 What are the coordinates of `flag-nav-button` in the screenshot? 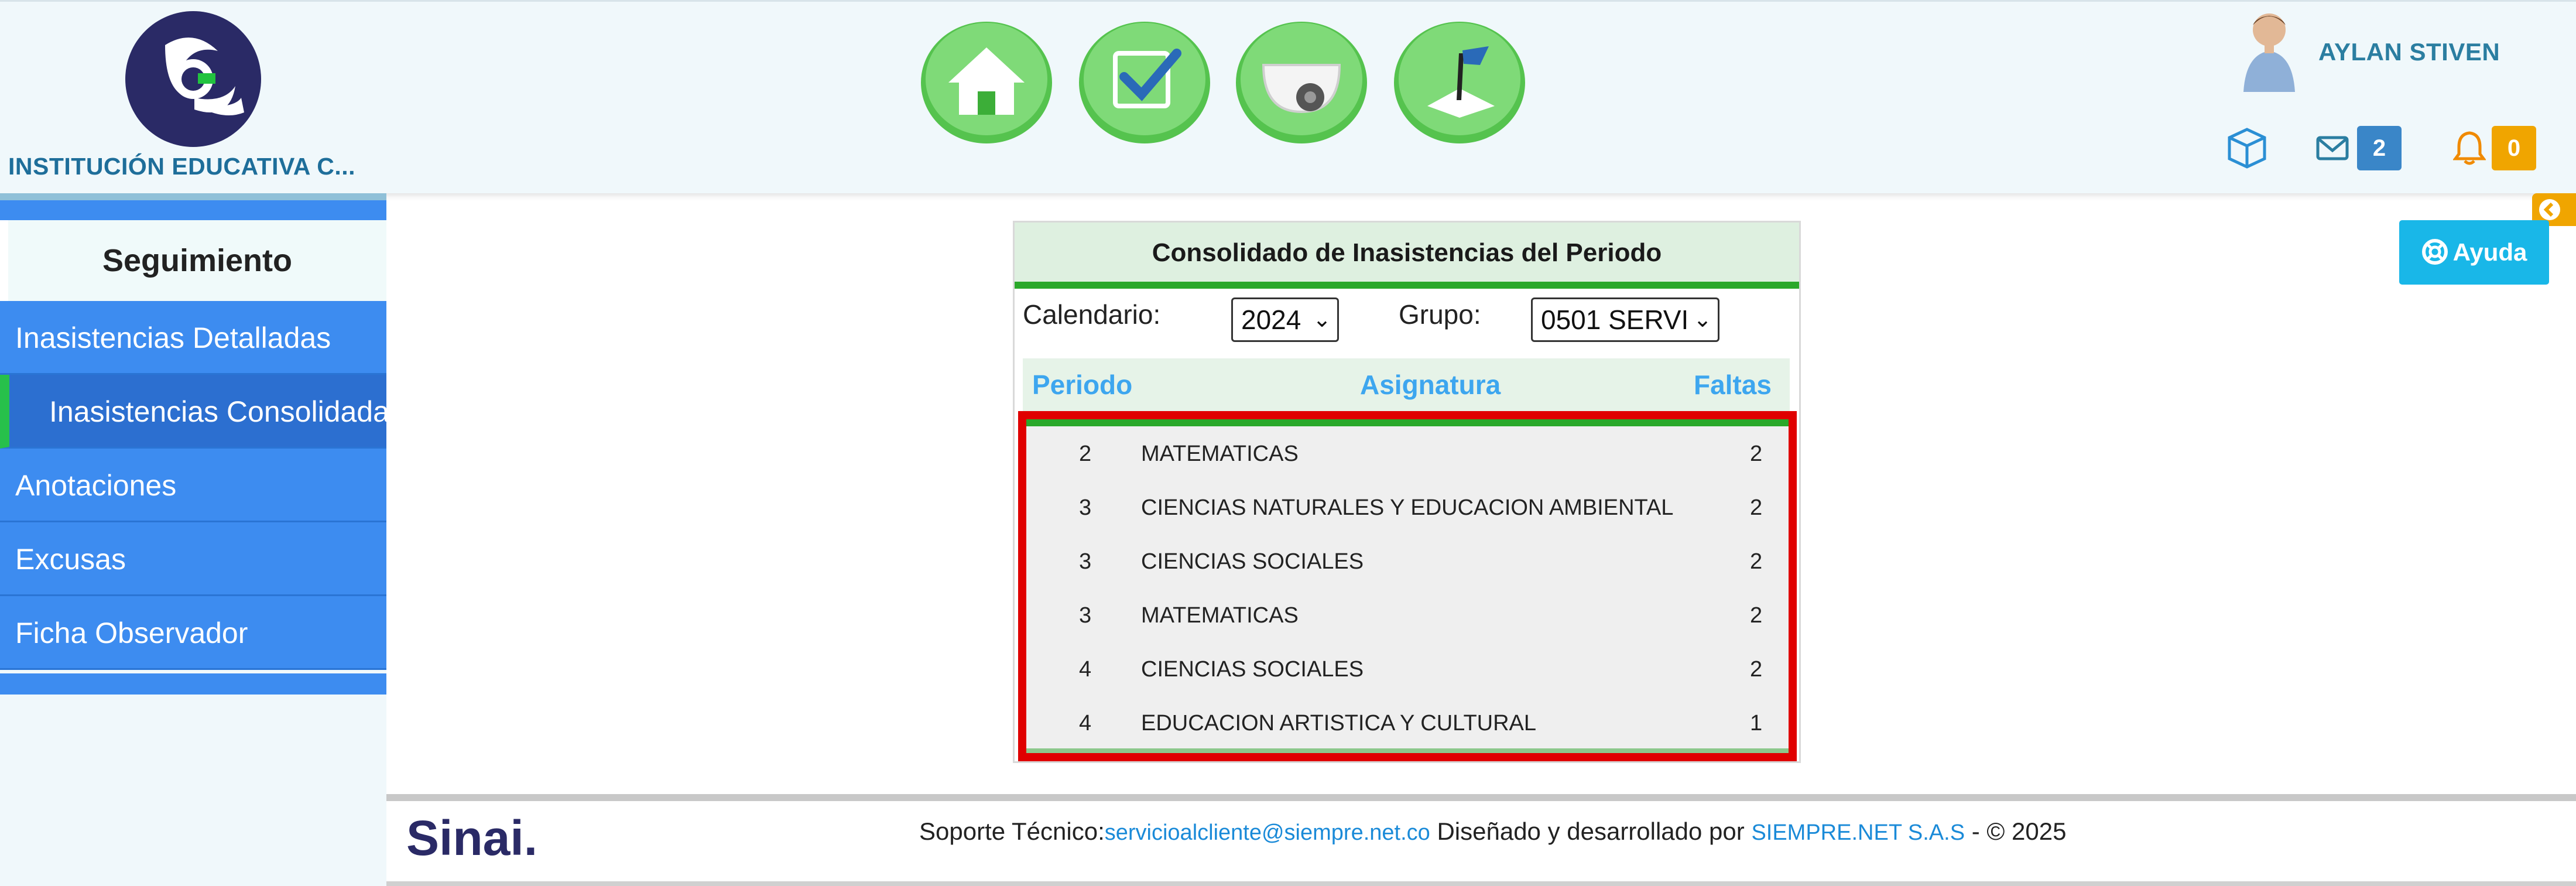 It's located at (1459, 81).